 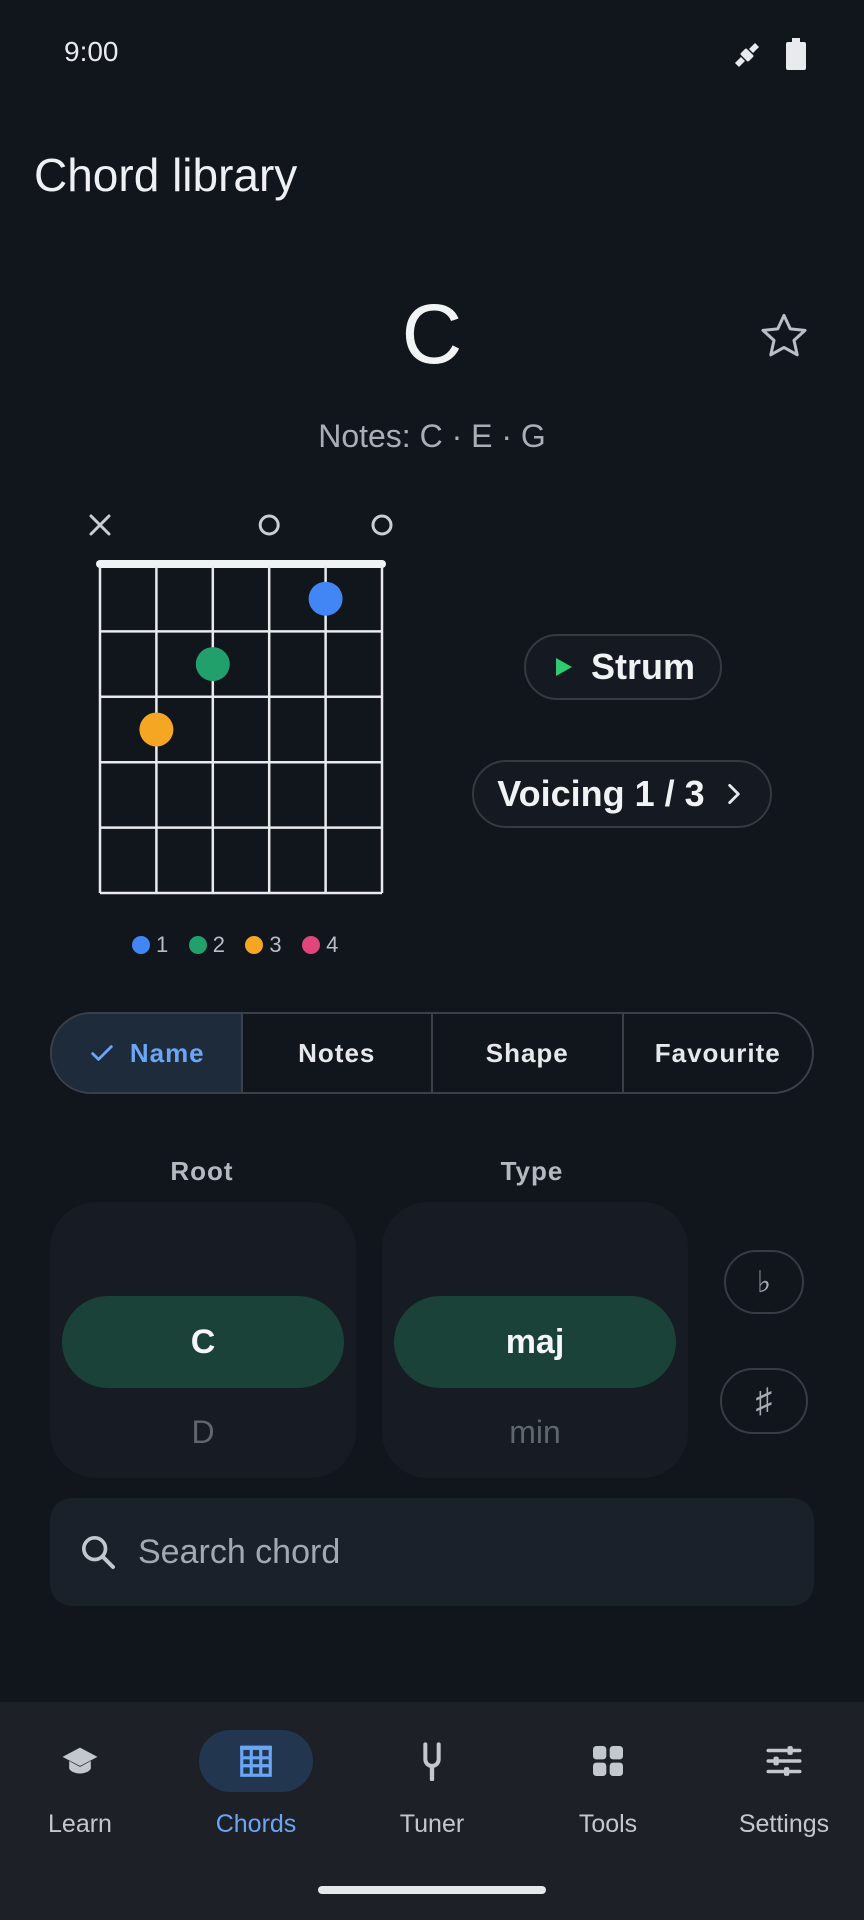 I want to click on type-selected: maj, so click(x=535, y=1342).